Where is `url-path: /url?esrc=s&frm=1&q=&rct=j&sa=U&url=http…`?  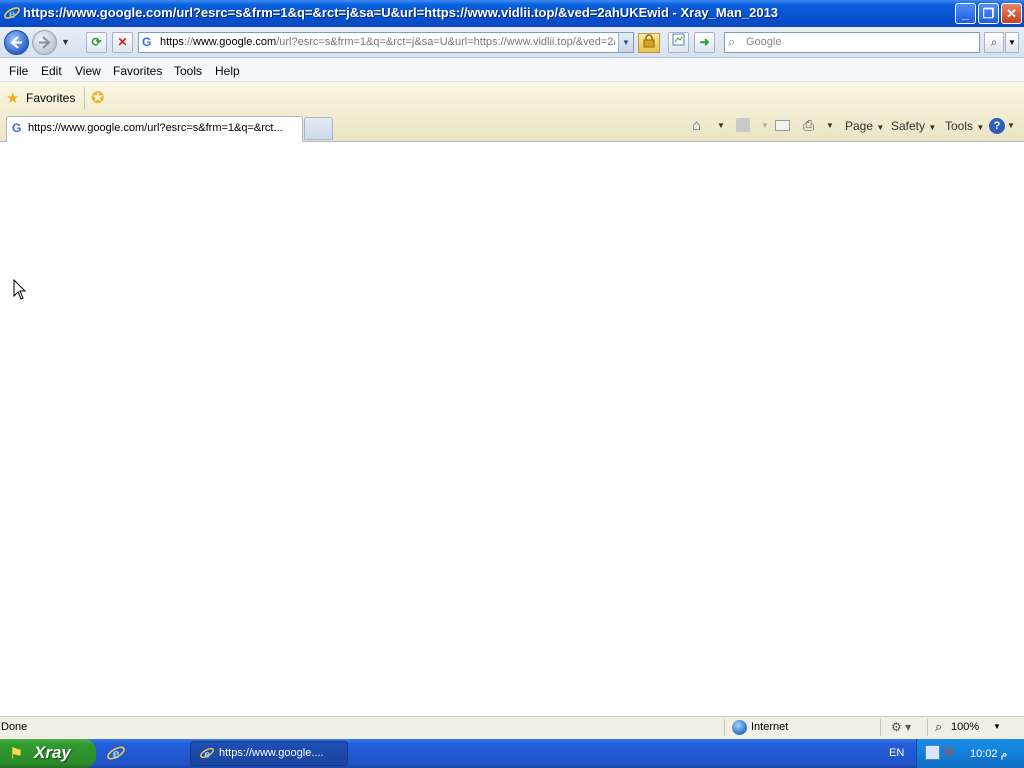
url-path: /url?esrc=s&frm=1&q=&rct=j&sa=U&url=http… is located at coordinates (445, 42).